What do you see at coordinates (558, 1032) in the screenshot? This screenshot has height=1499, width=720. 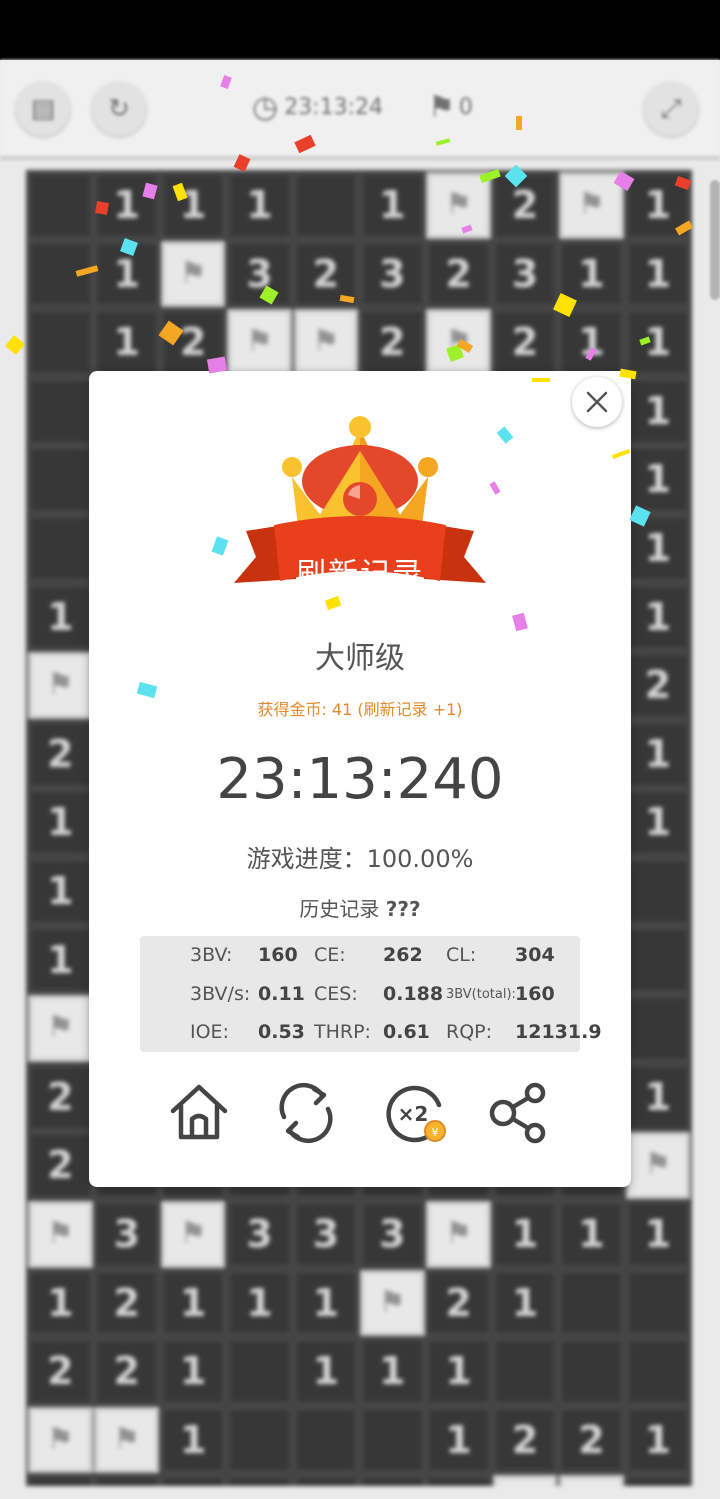 I see `stat-value: 12131.9` at bounding box center [558, 1032].